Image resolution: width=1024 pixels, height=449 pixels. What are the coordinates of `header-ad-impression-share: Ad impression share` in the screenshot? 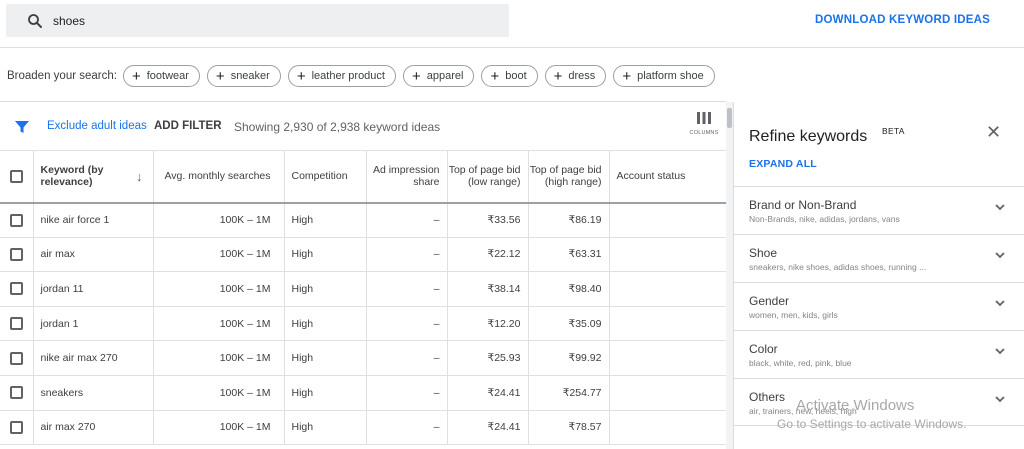 It's located at (407, 177).